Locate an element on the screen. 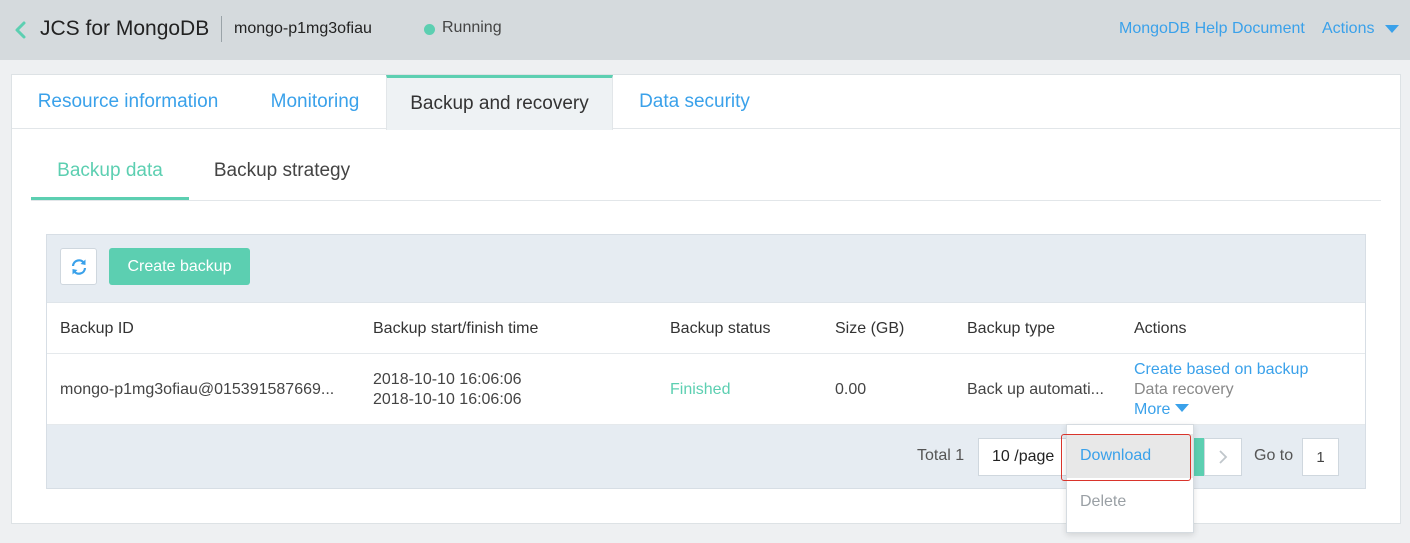 This screenshot has height=543, width=1410. more-actions-menu: Download Delete is located at coordinates (1130, 478).